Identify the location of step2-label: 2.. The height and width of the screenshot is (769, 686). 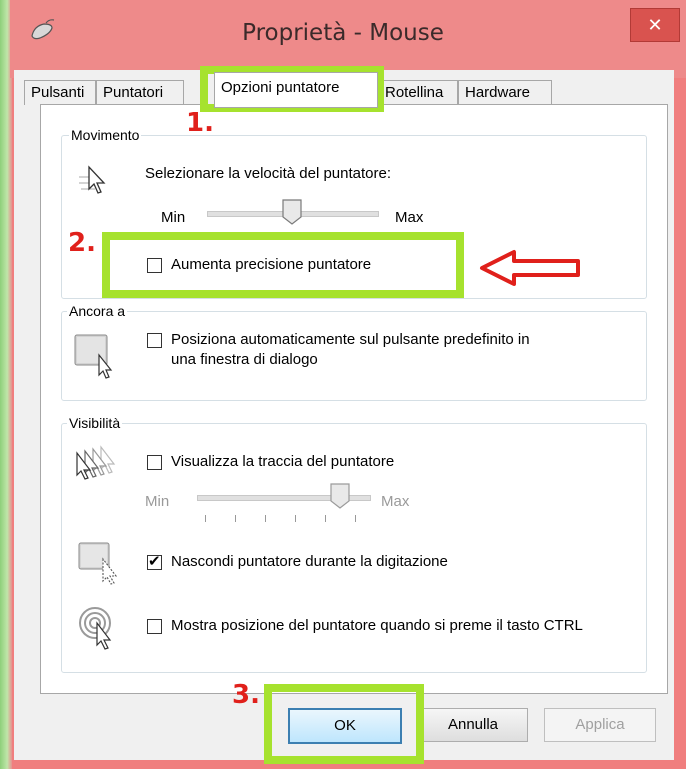
(82, 243).